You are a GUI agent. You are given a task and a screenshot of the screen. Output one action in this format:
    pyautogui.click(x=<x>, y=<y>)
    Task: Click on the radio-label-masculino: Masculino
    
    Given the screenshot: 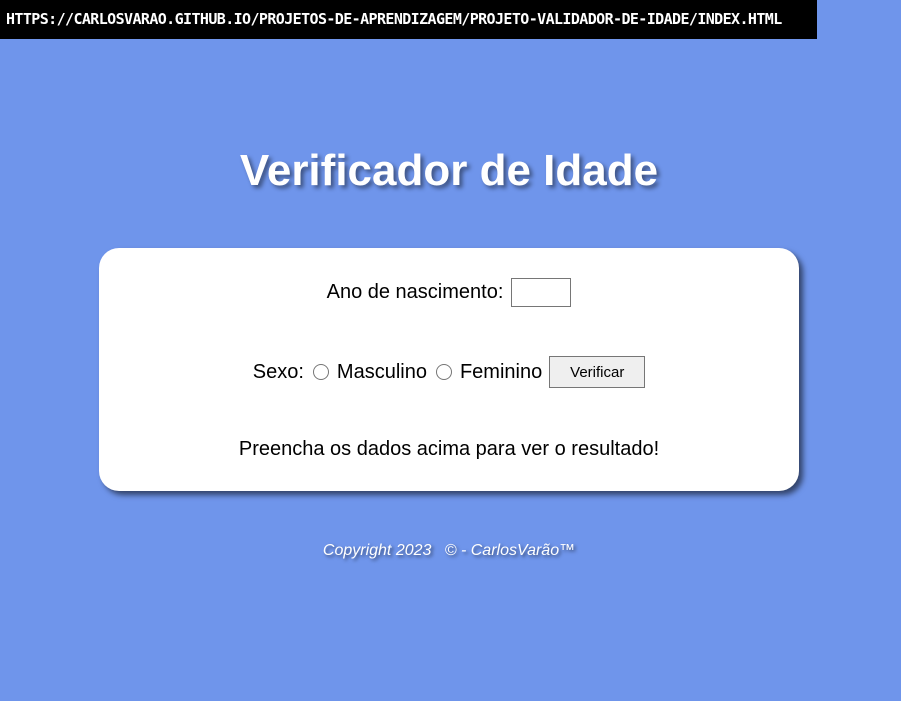 What is the action you would take?
    pyautogui.click(x=382, y=372)
    